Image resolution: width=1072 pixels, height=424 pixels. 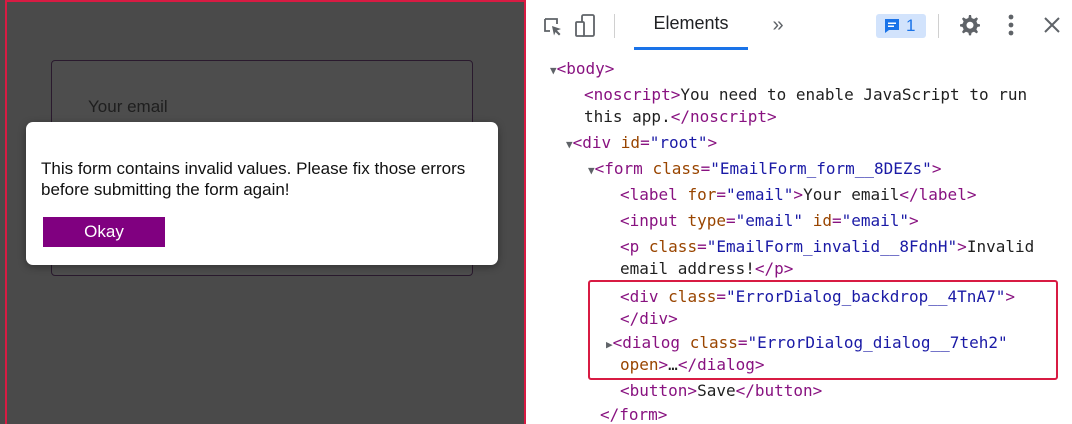 I want to click on issues-count: 1, so click(x=911, y=25).